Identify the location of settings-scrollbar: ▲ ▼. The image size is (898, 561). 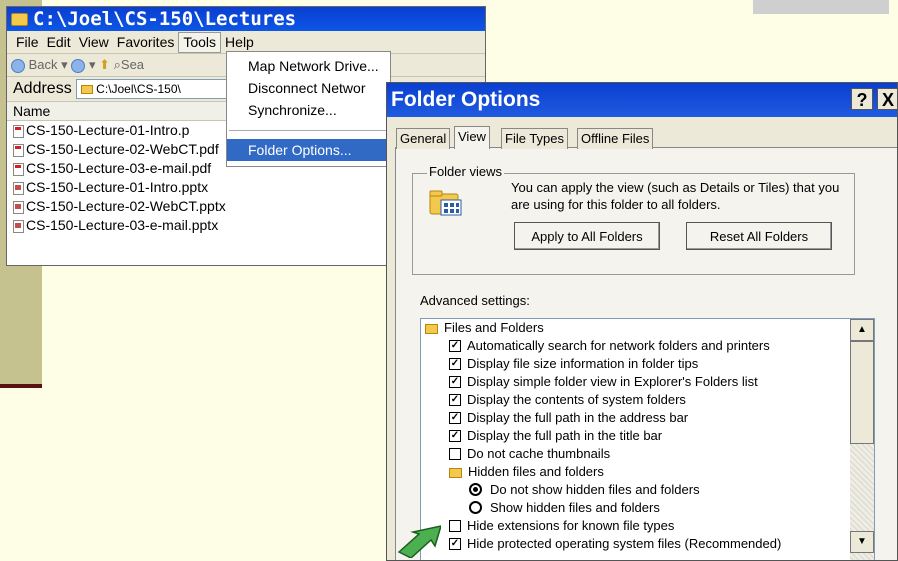
(862, 439).